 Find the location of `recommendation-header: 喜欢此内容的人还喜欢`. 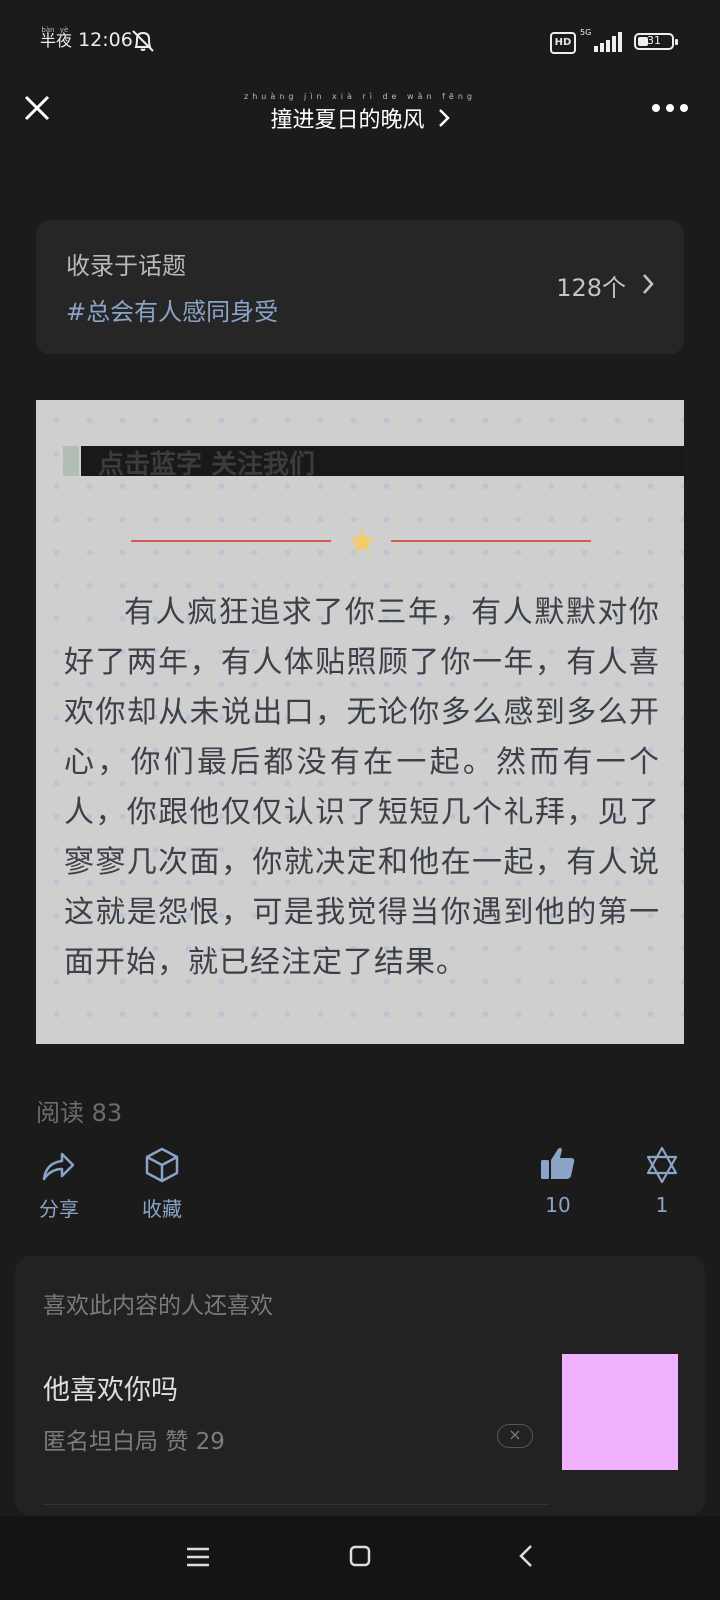

recommendation-header: 喜欢此内容的人还喜欢 is located at coordinates (158, 1306).